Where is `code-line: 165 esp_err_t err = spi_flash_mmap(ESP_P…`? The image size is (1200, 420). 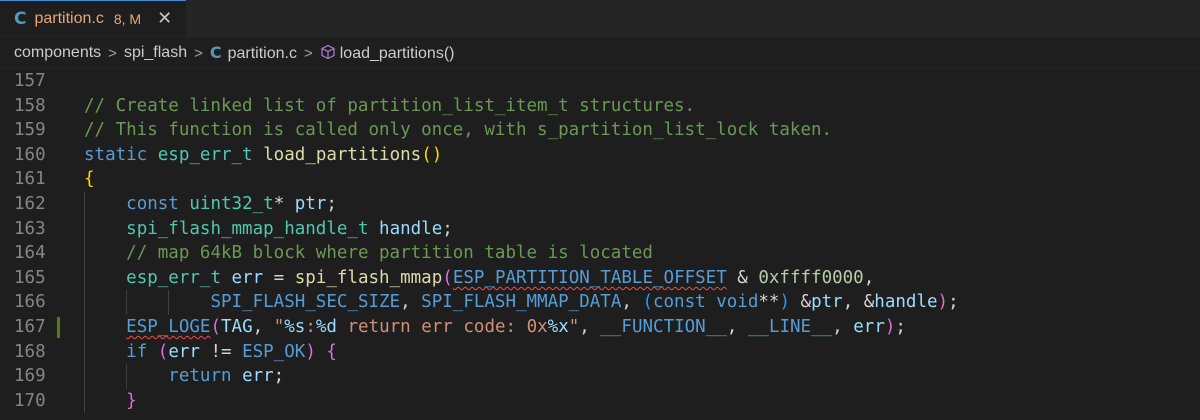 code-line: 165 esp_err_t err = spi_flash_mmap(ESP_P… is located at coordinates (600, 278).